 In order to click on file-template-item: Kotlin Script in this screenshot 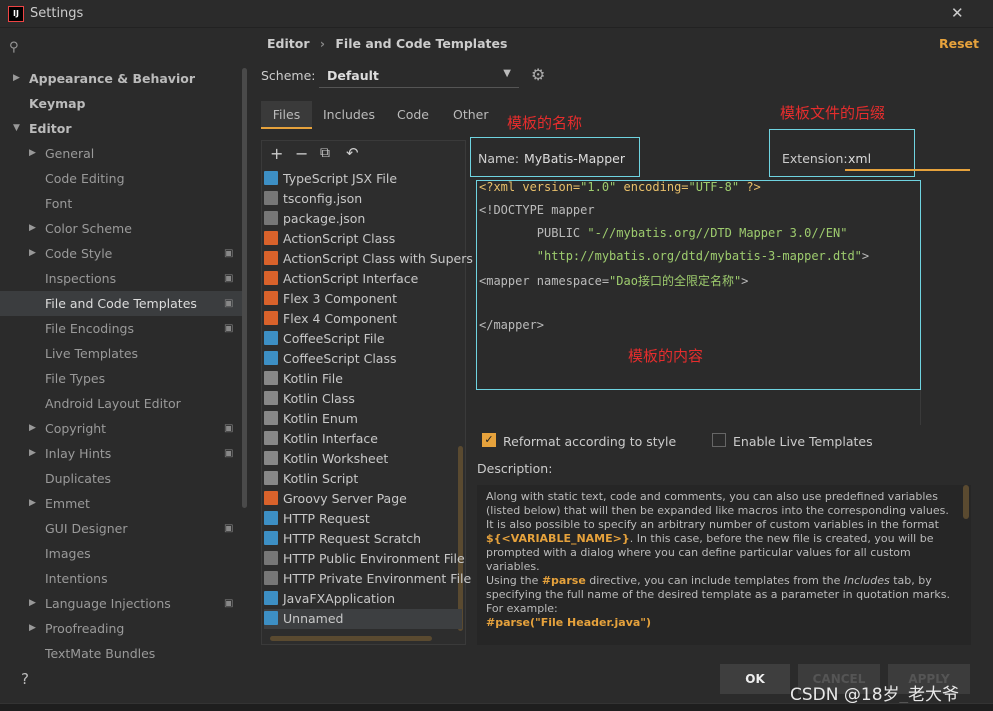, I will do `click(363, 479)`.